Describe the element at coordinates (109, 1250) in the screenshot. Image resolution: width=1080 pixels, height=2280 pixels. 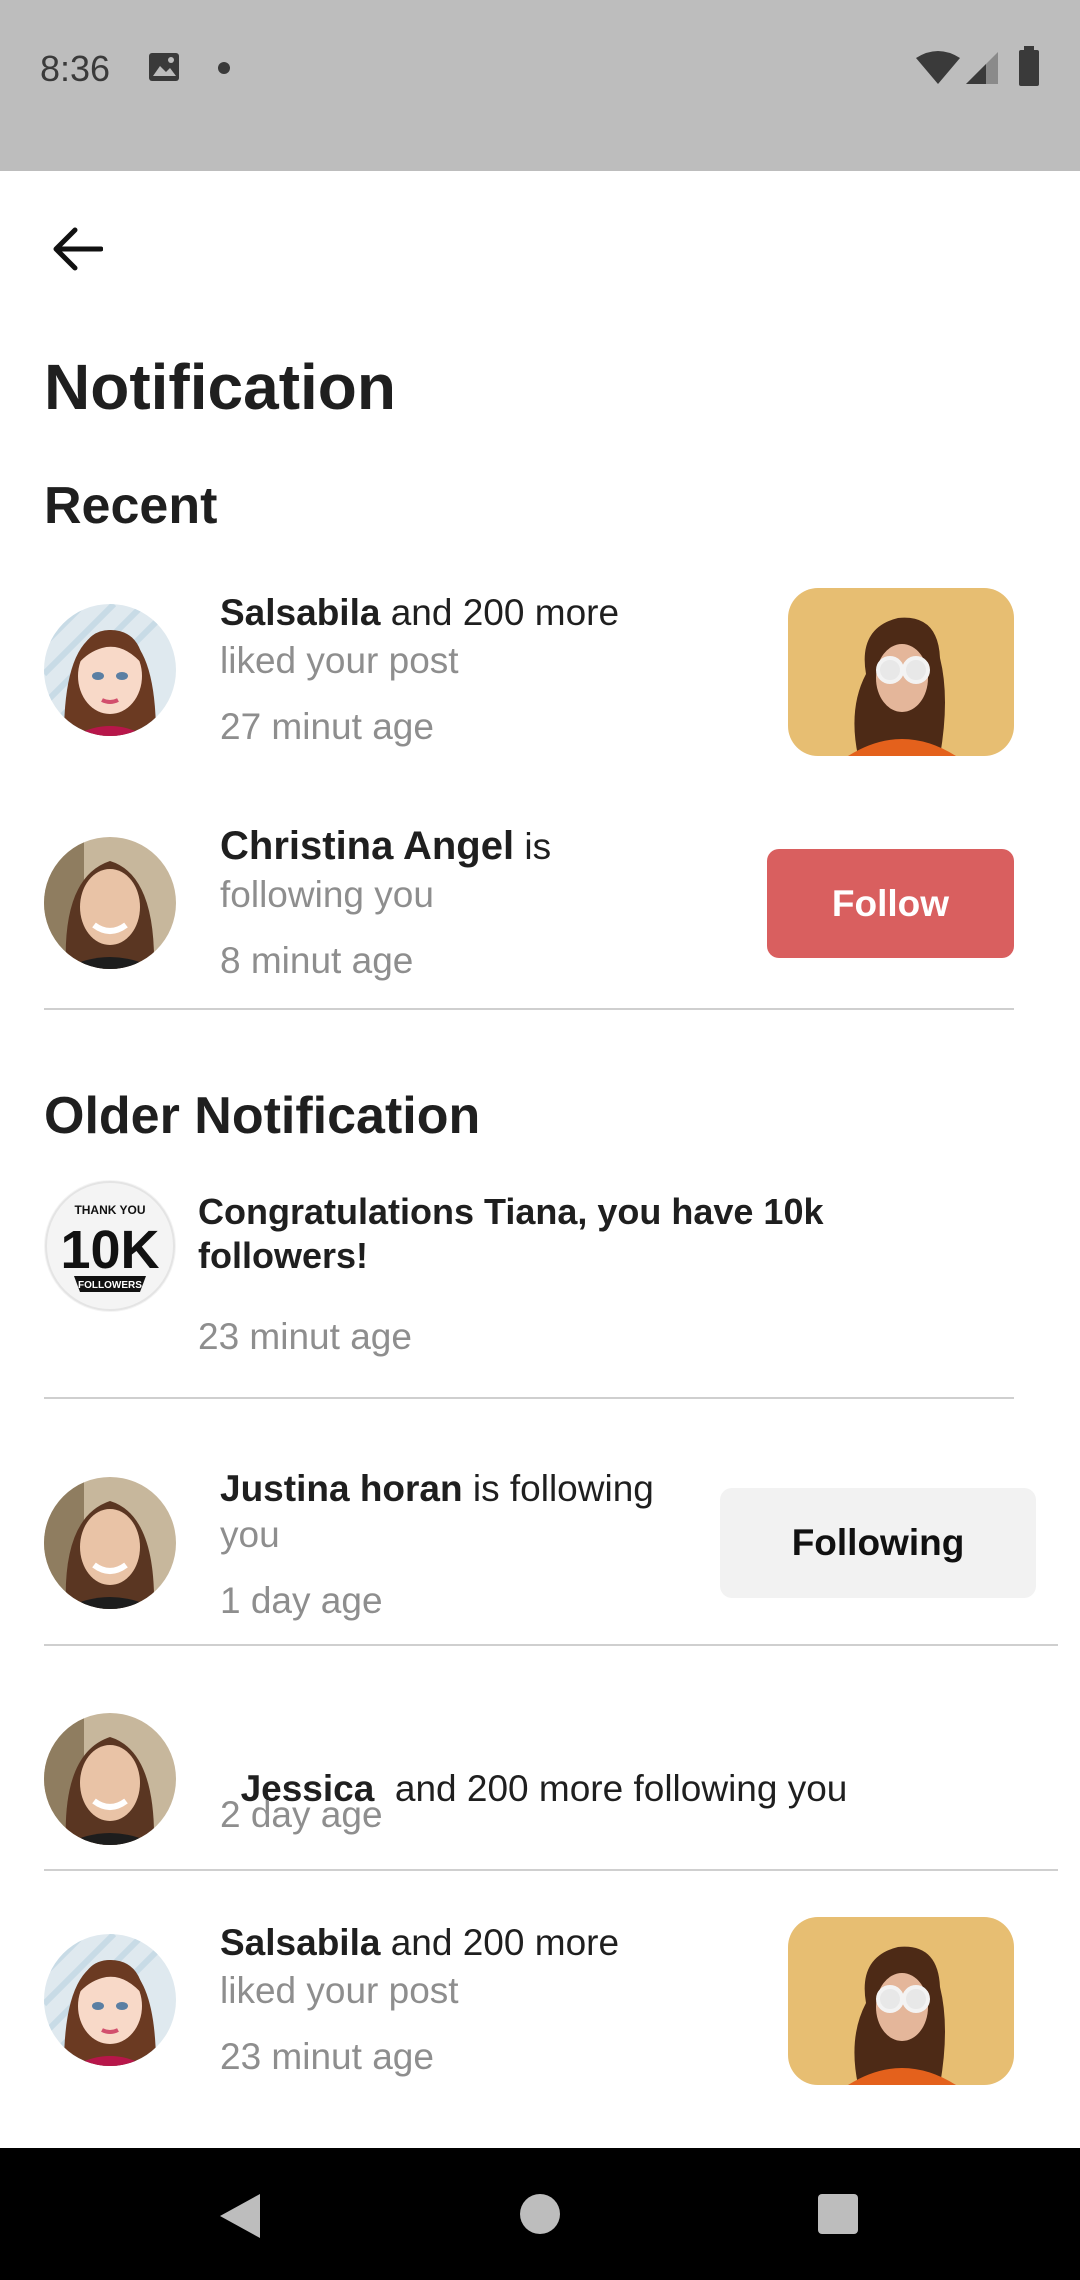
I see `badge-big-text: 10K` at that location.